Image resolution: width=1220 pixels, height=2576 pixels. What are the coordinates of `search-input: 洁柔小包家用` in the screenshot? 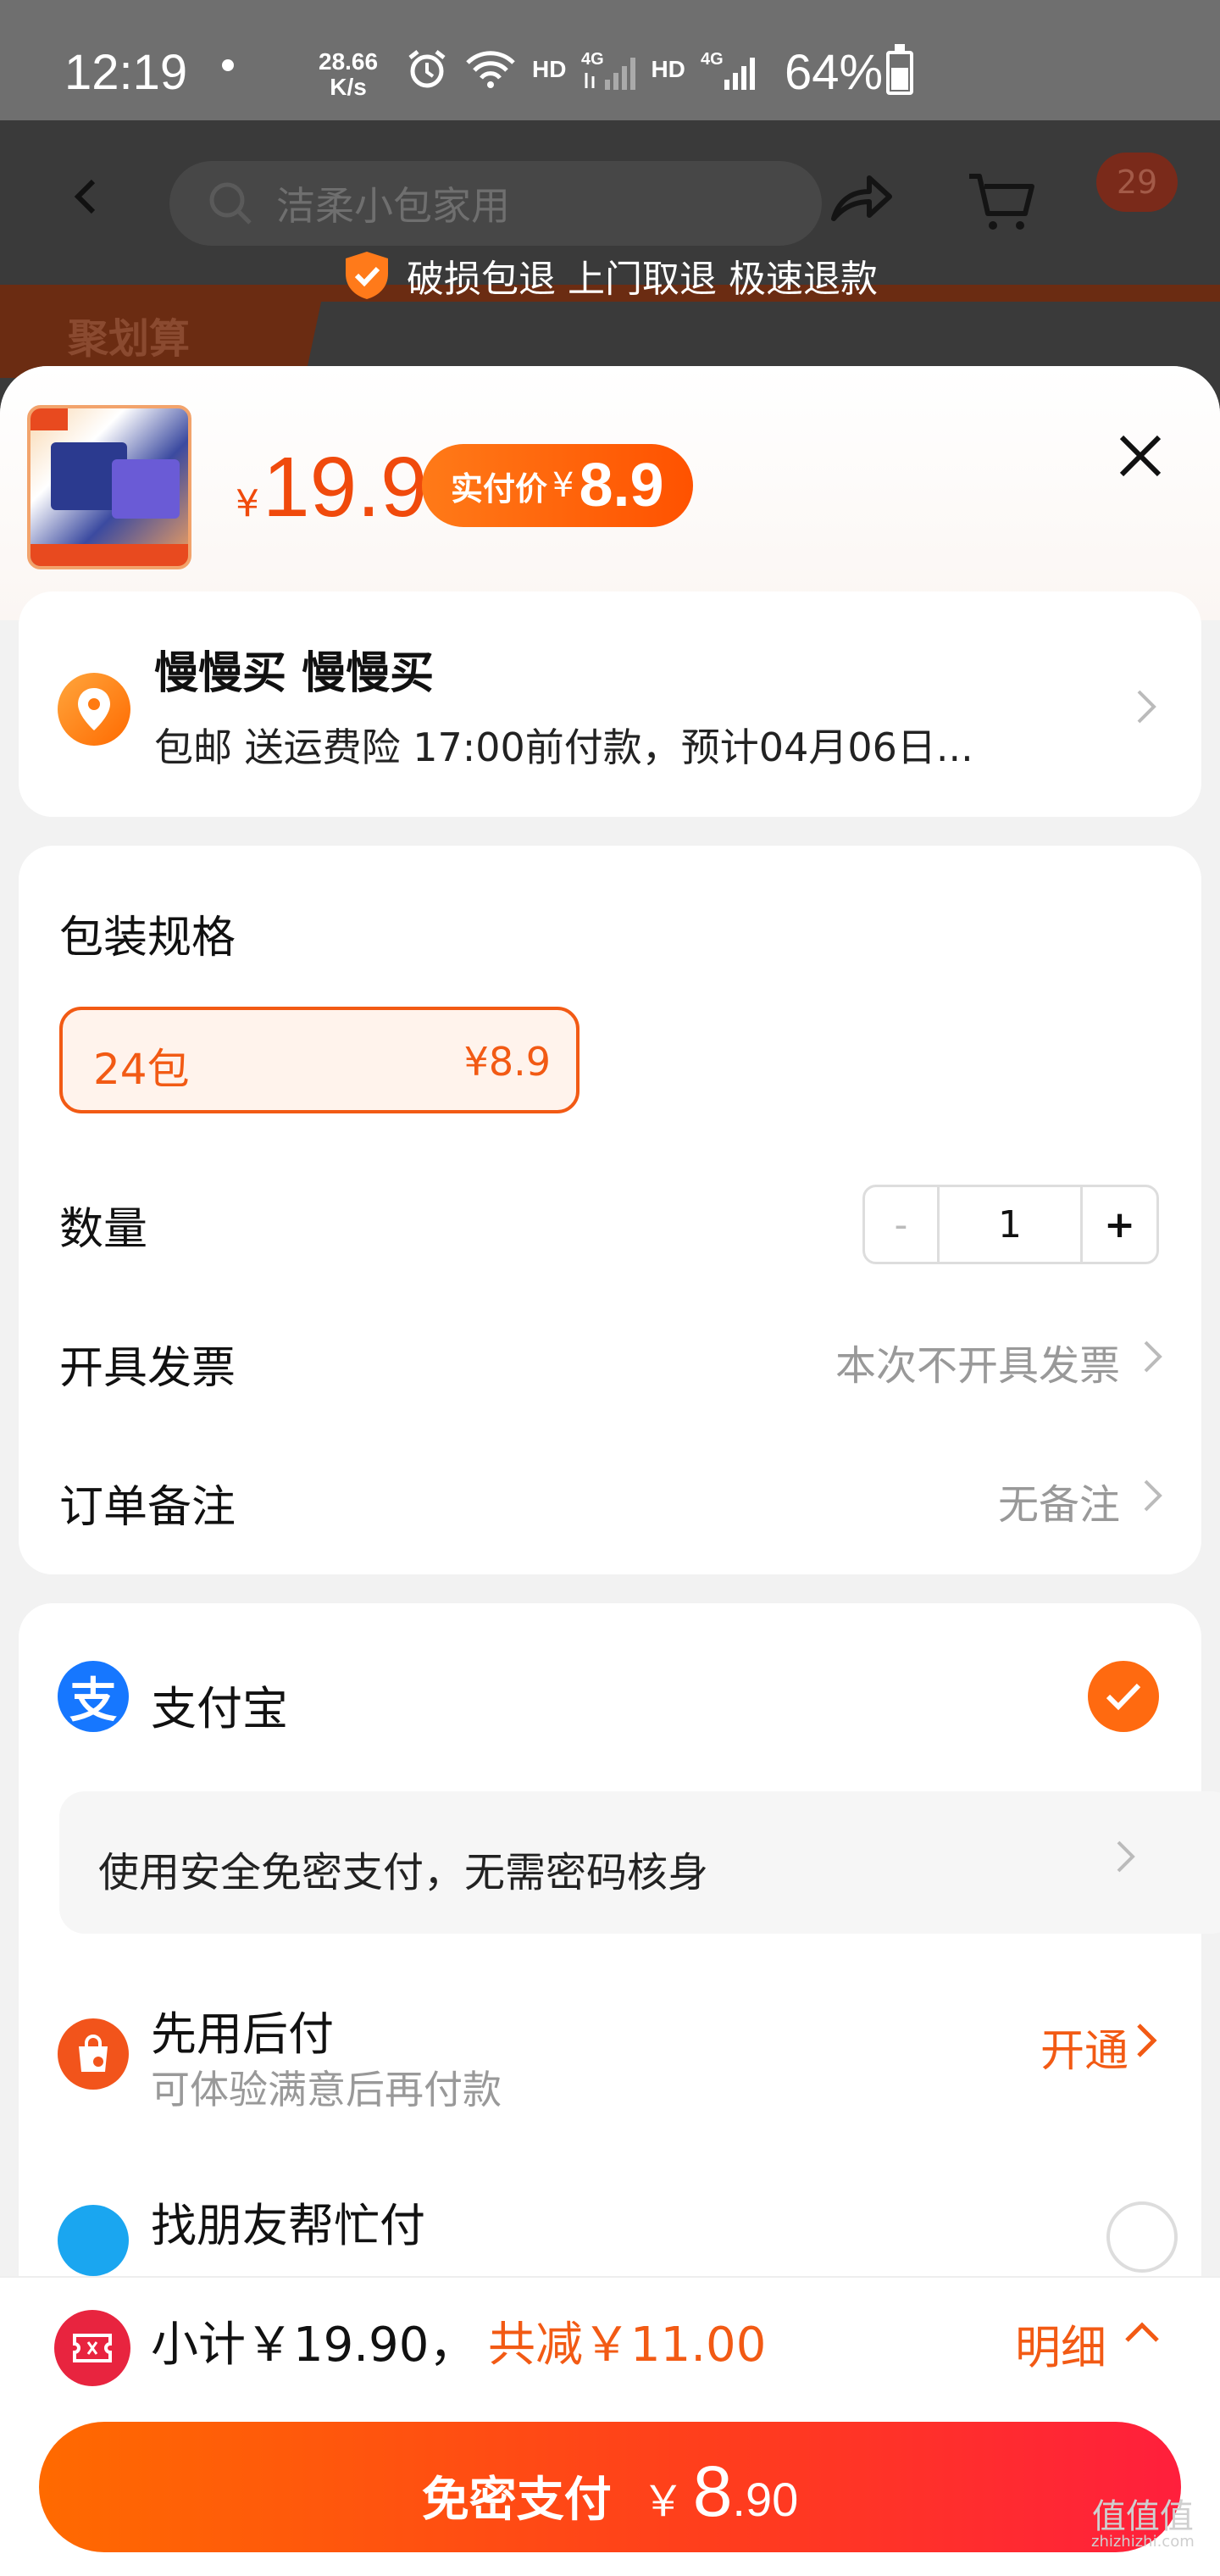 It's located at (495, 203).